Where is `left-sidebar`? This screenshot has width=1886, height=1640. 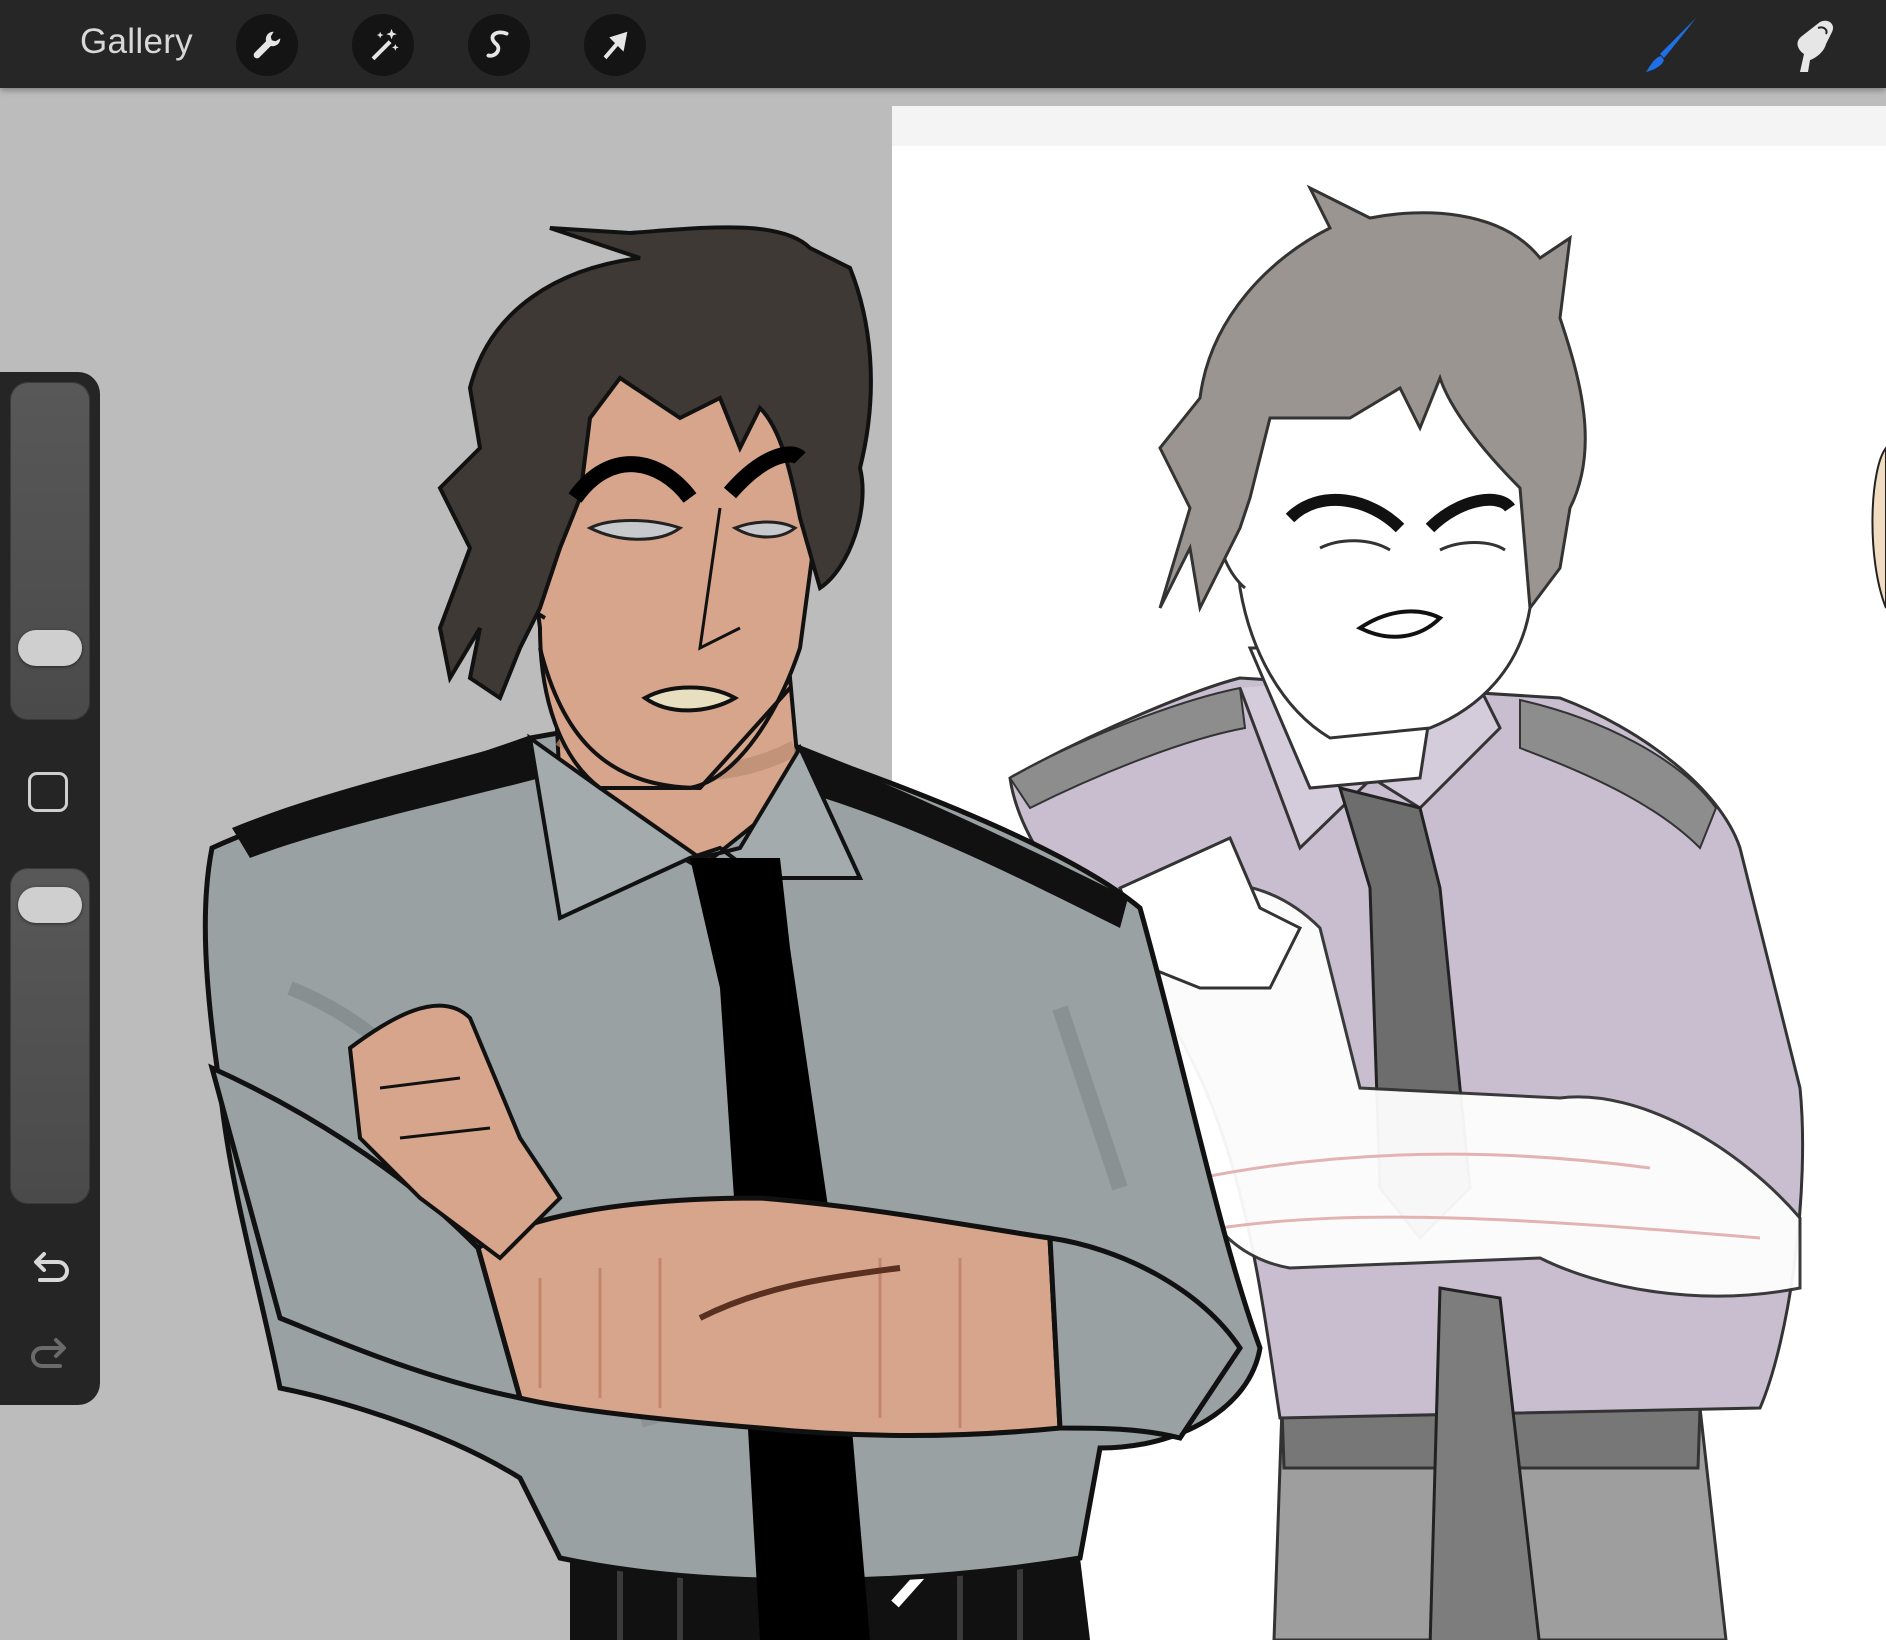
left-sidebar is located at coordinates (50, 888).